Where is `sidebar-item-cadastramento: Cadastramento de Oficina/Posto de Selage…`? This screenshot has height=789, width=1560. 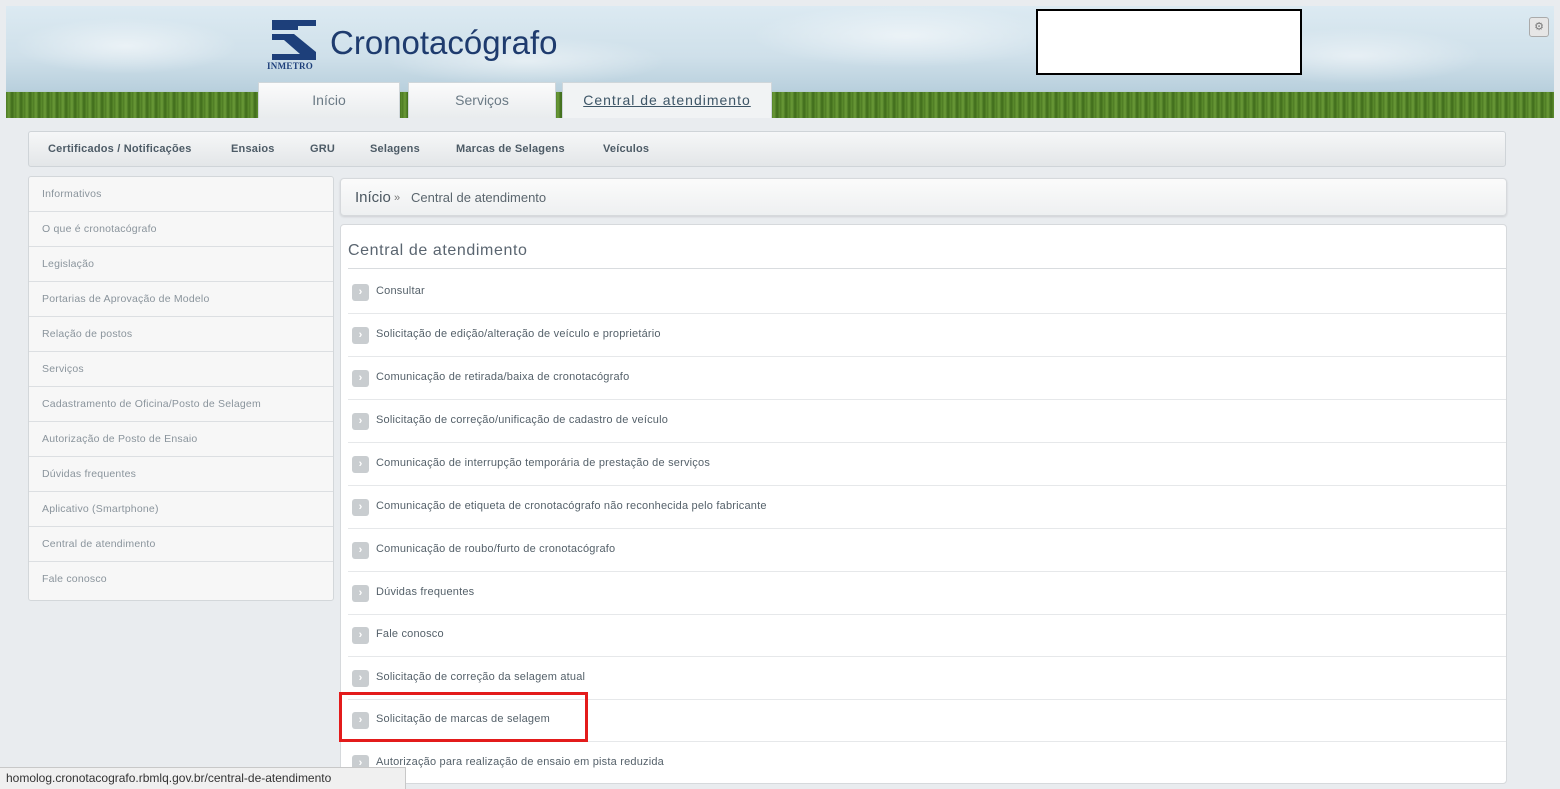 sidebar-item-cadastramento: Cadastramento de Oficina/Posto de Selage… is located at coordinates (181, 404).